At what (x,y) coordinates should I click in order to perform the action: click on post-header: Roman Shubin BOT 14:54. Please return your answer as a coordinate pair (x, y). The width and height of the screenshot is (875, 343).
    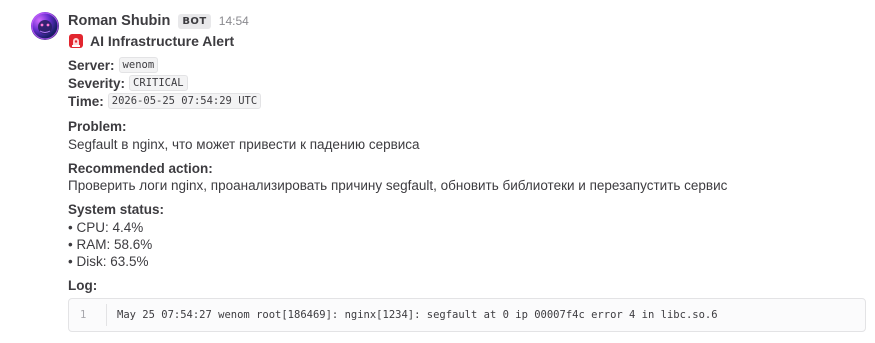
    Looking at the image, I should click on (158, 21).